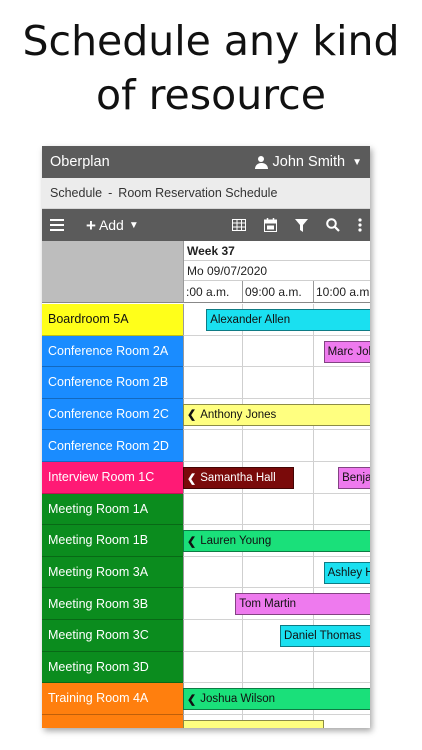 This screenshot has width=422, height=750. Describe the element at coordinates (198, 193) in the screenshot. I see `breadcrumb-page: Room Reservation Schedule` at that location.